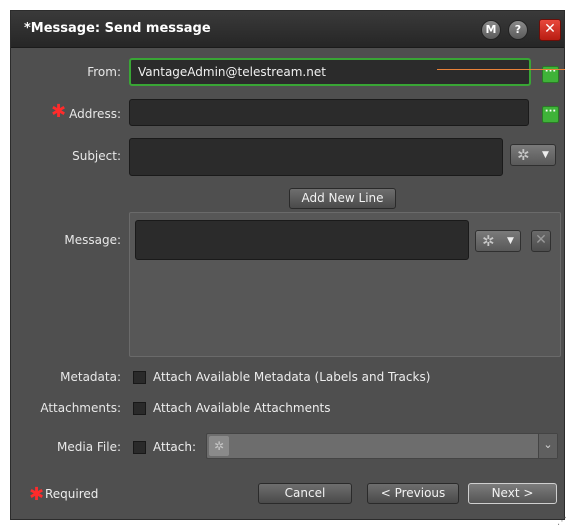  Describe the element at coordinates (316, 157) in the screenshot. I see `subject-field` at that location.